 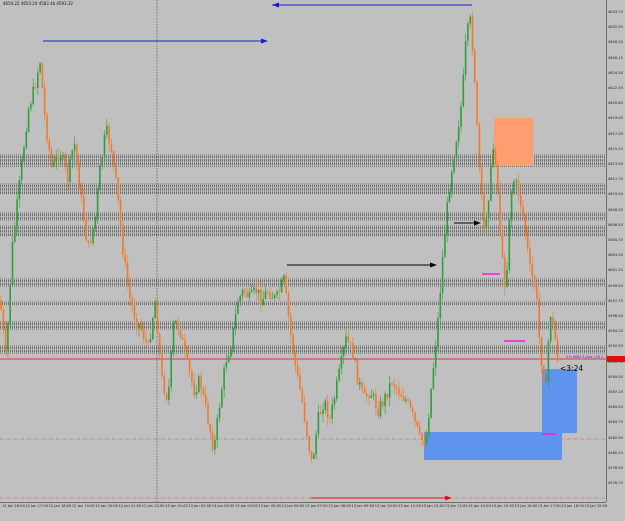 What do you see at coordinates (264, 41) in the screenshot?
I see `arrow-blue-right-head` at bounding box center [264, 41].